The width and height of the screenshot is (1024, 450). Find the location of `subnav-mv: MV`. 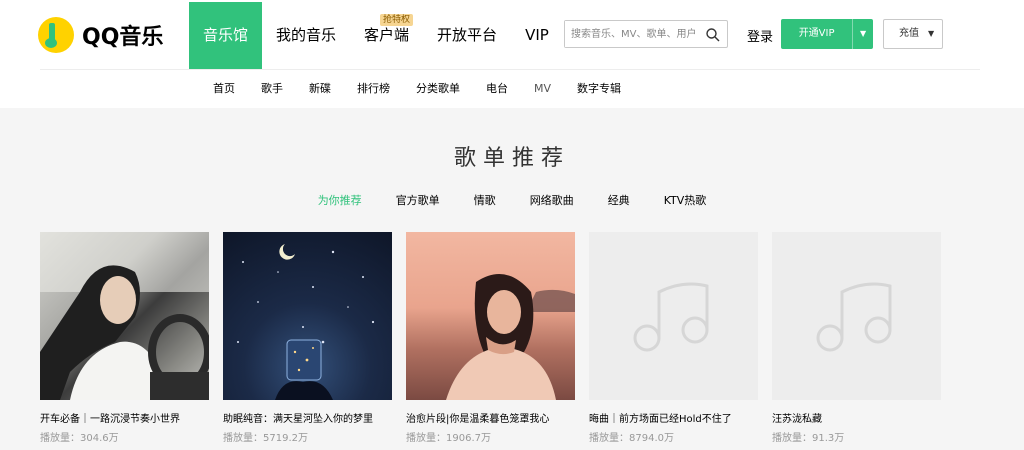

subnav-mv: MV is located at coordinates (542, 89).